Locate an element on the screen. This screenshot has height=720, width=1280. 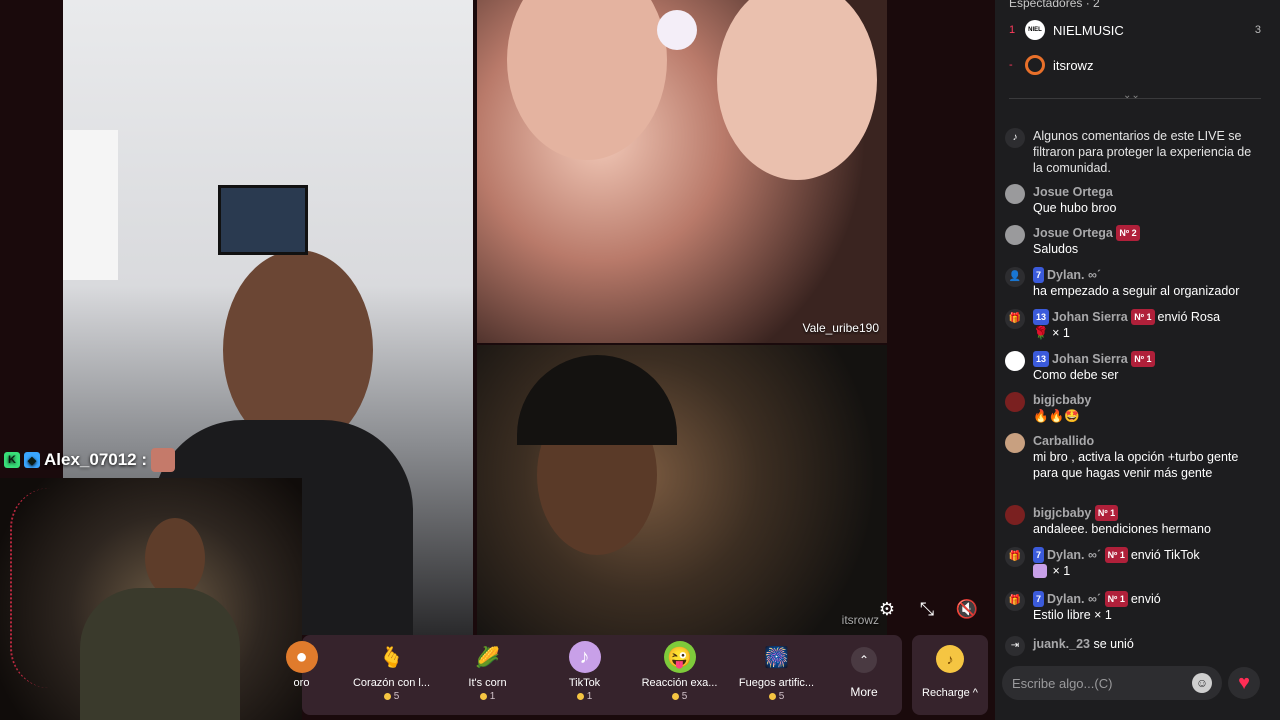
speaker-muted-icon: 🔇 is located at coordinates (967, 609).